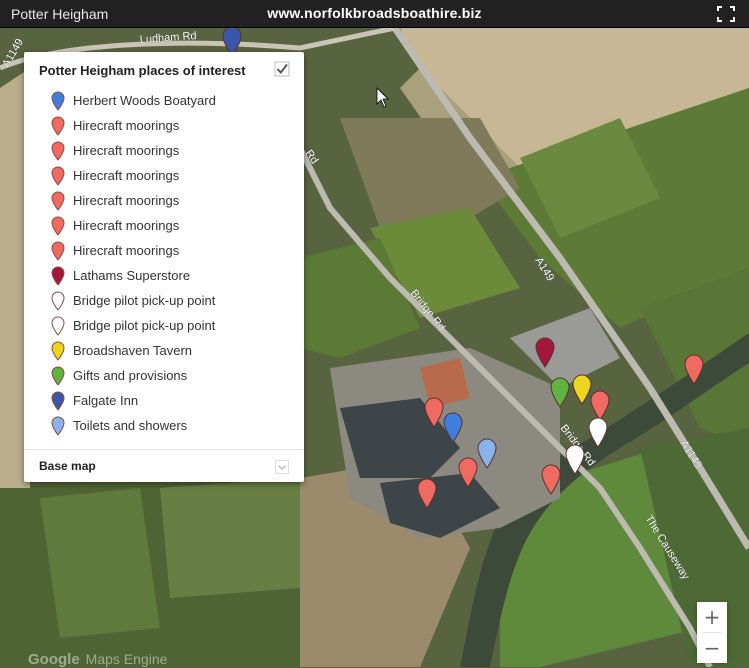 The height and width of the screenshot is (668, 749). I want to click on site-url: www.norfolkbroadsboathire.biz, so click(374, 13).